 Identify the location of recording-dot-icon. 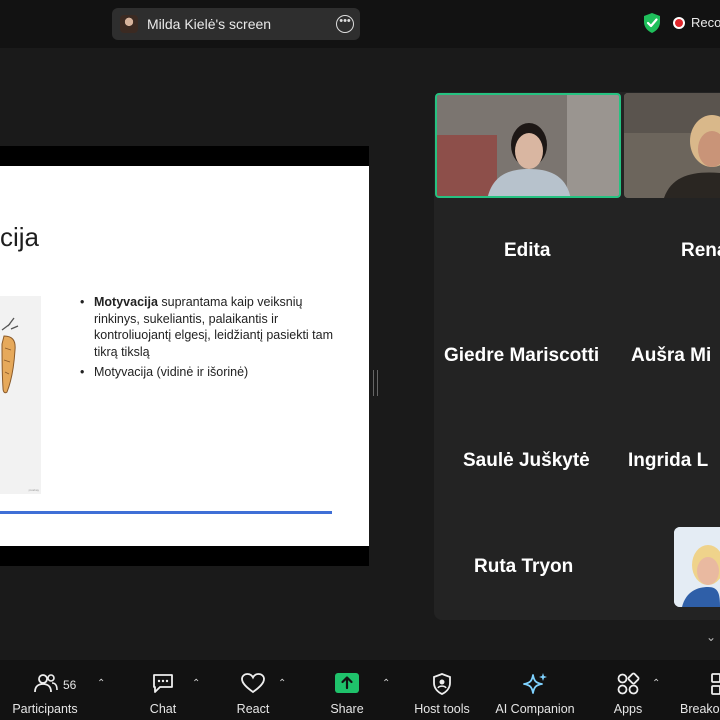
(679, 23).